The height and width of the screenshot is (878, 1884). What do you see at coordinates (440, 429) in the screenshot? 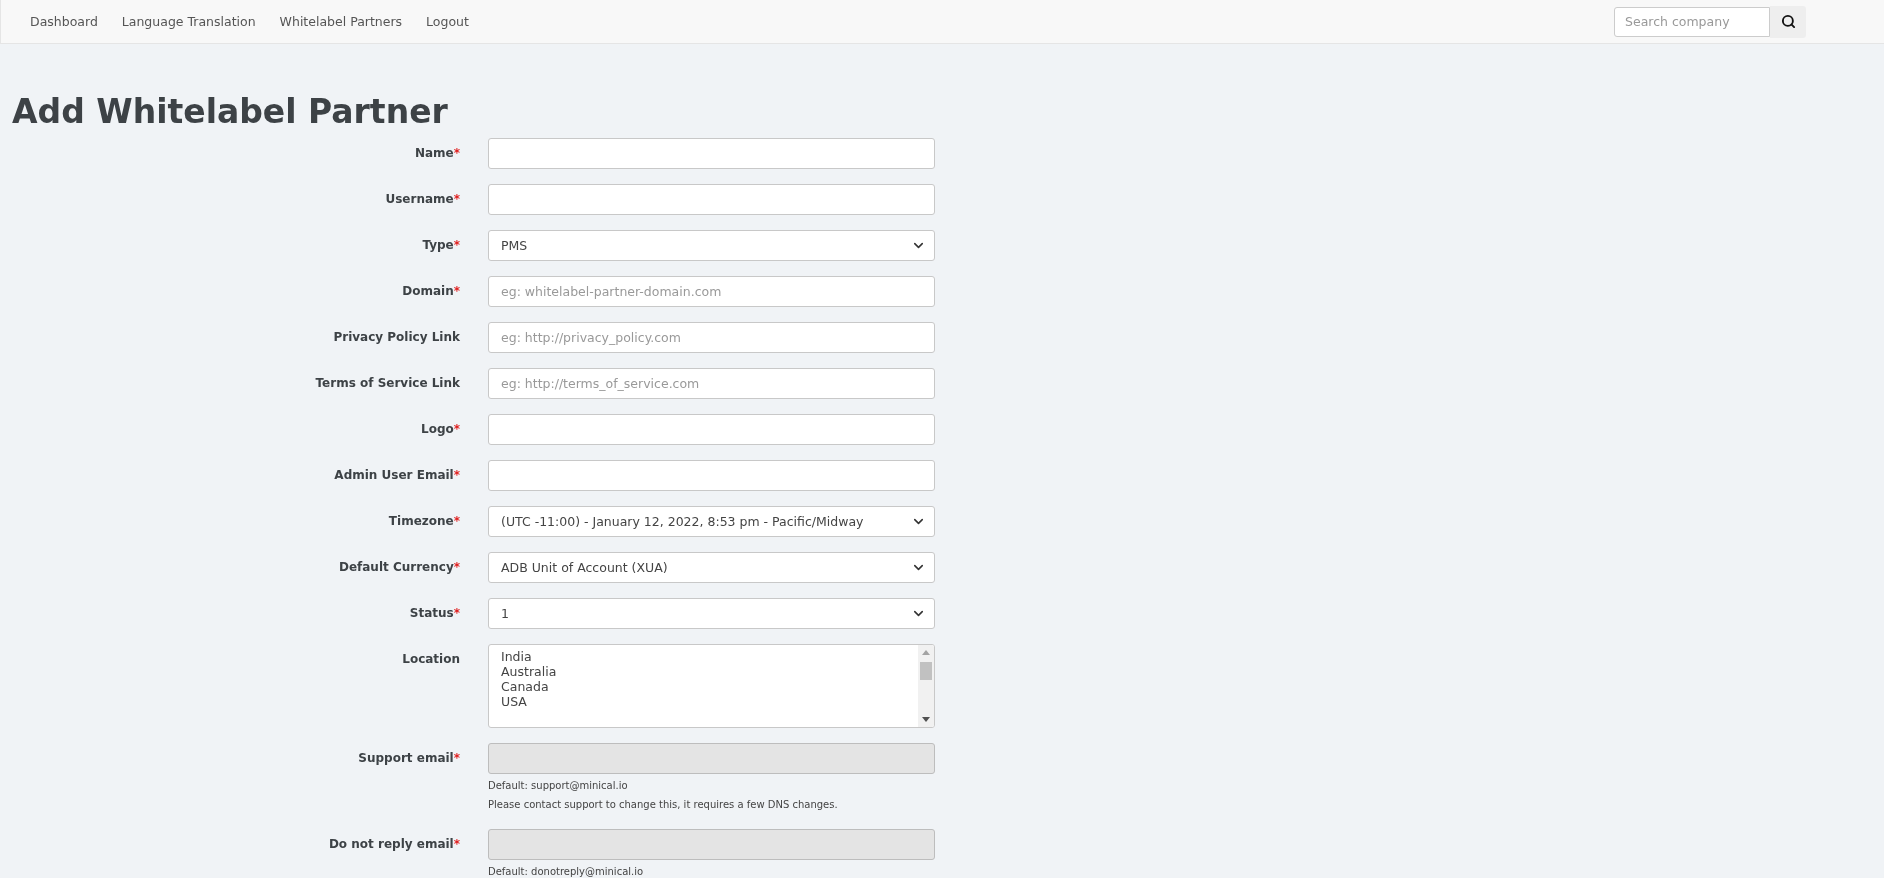
I see `field-label: Logo*` at bounding box center [440, 429].